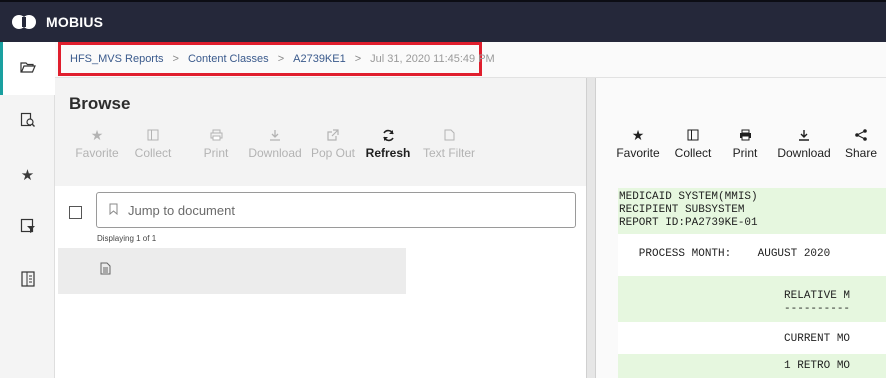 This screenshot has height=378, width=886. I want to click on pop-out-icon, so click(333, 135).